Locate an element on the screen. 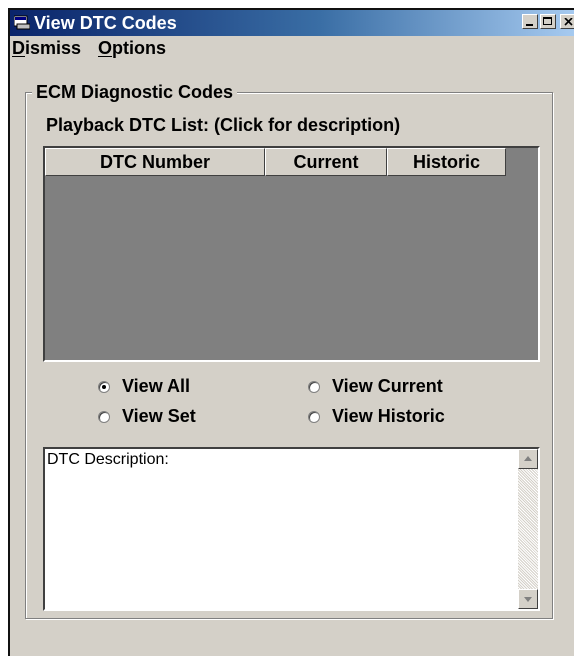 The width and height of the screenshot is (574, 656). window-app-icon is located at coordinates (22, 22).